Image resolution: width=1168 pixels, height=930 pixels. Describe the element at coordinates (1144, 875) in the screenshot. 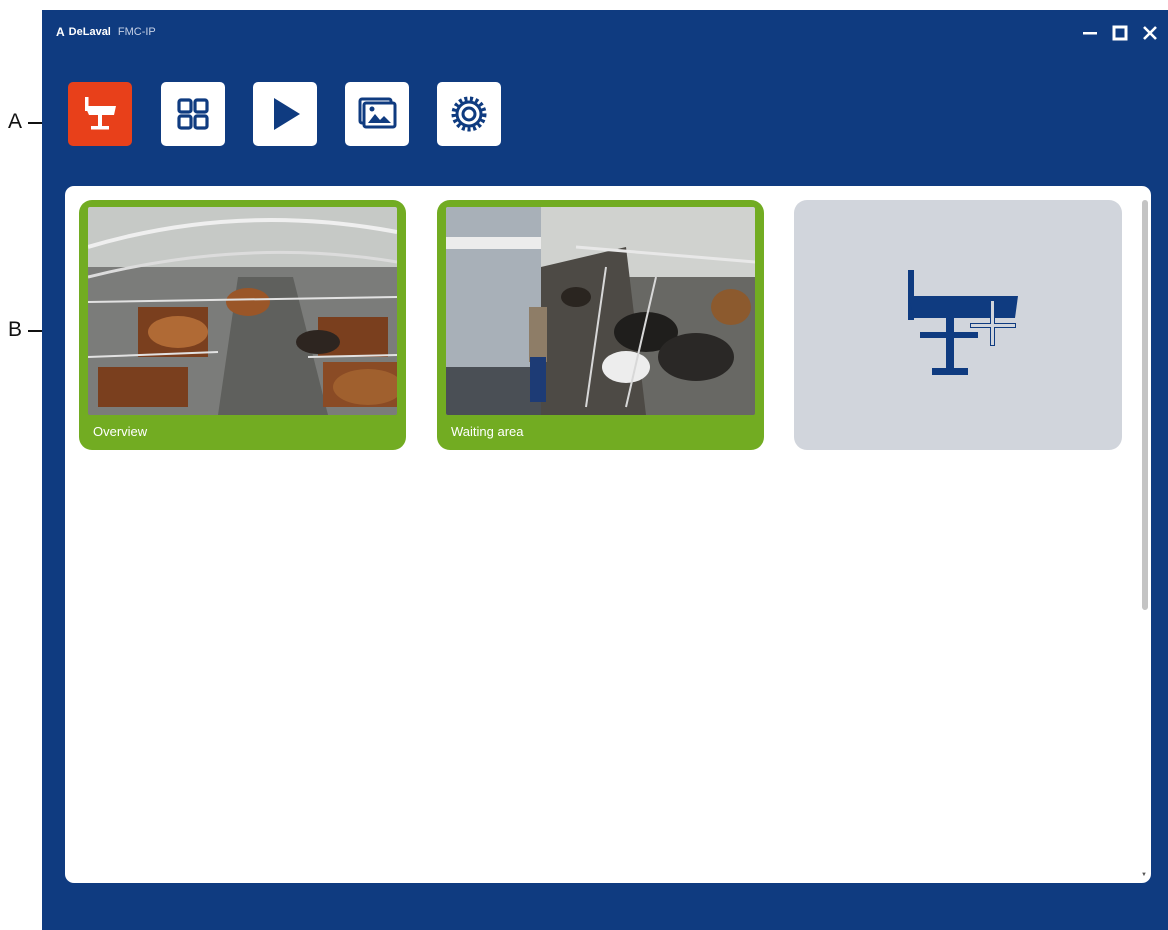

I see `scroll-down-icon: ▼` at that location.